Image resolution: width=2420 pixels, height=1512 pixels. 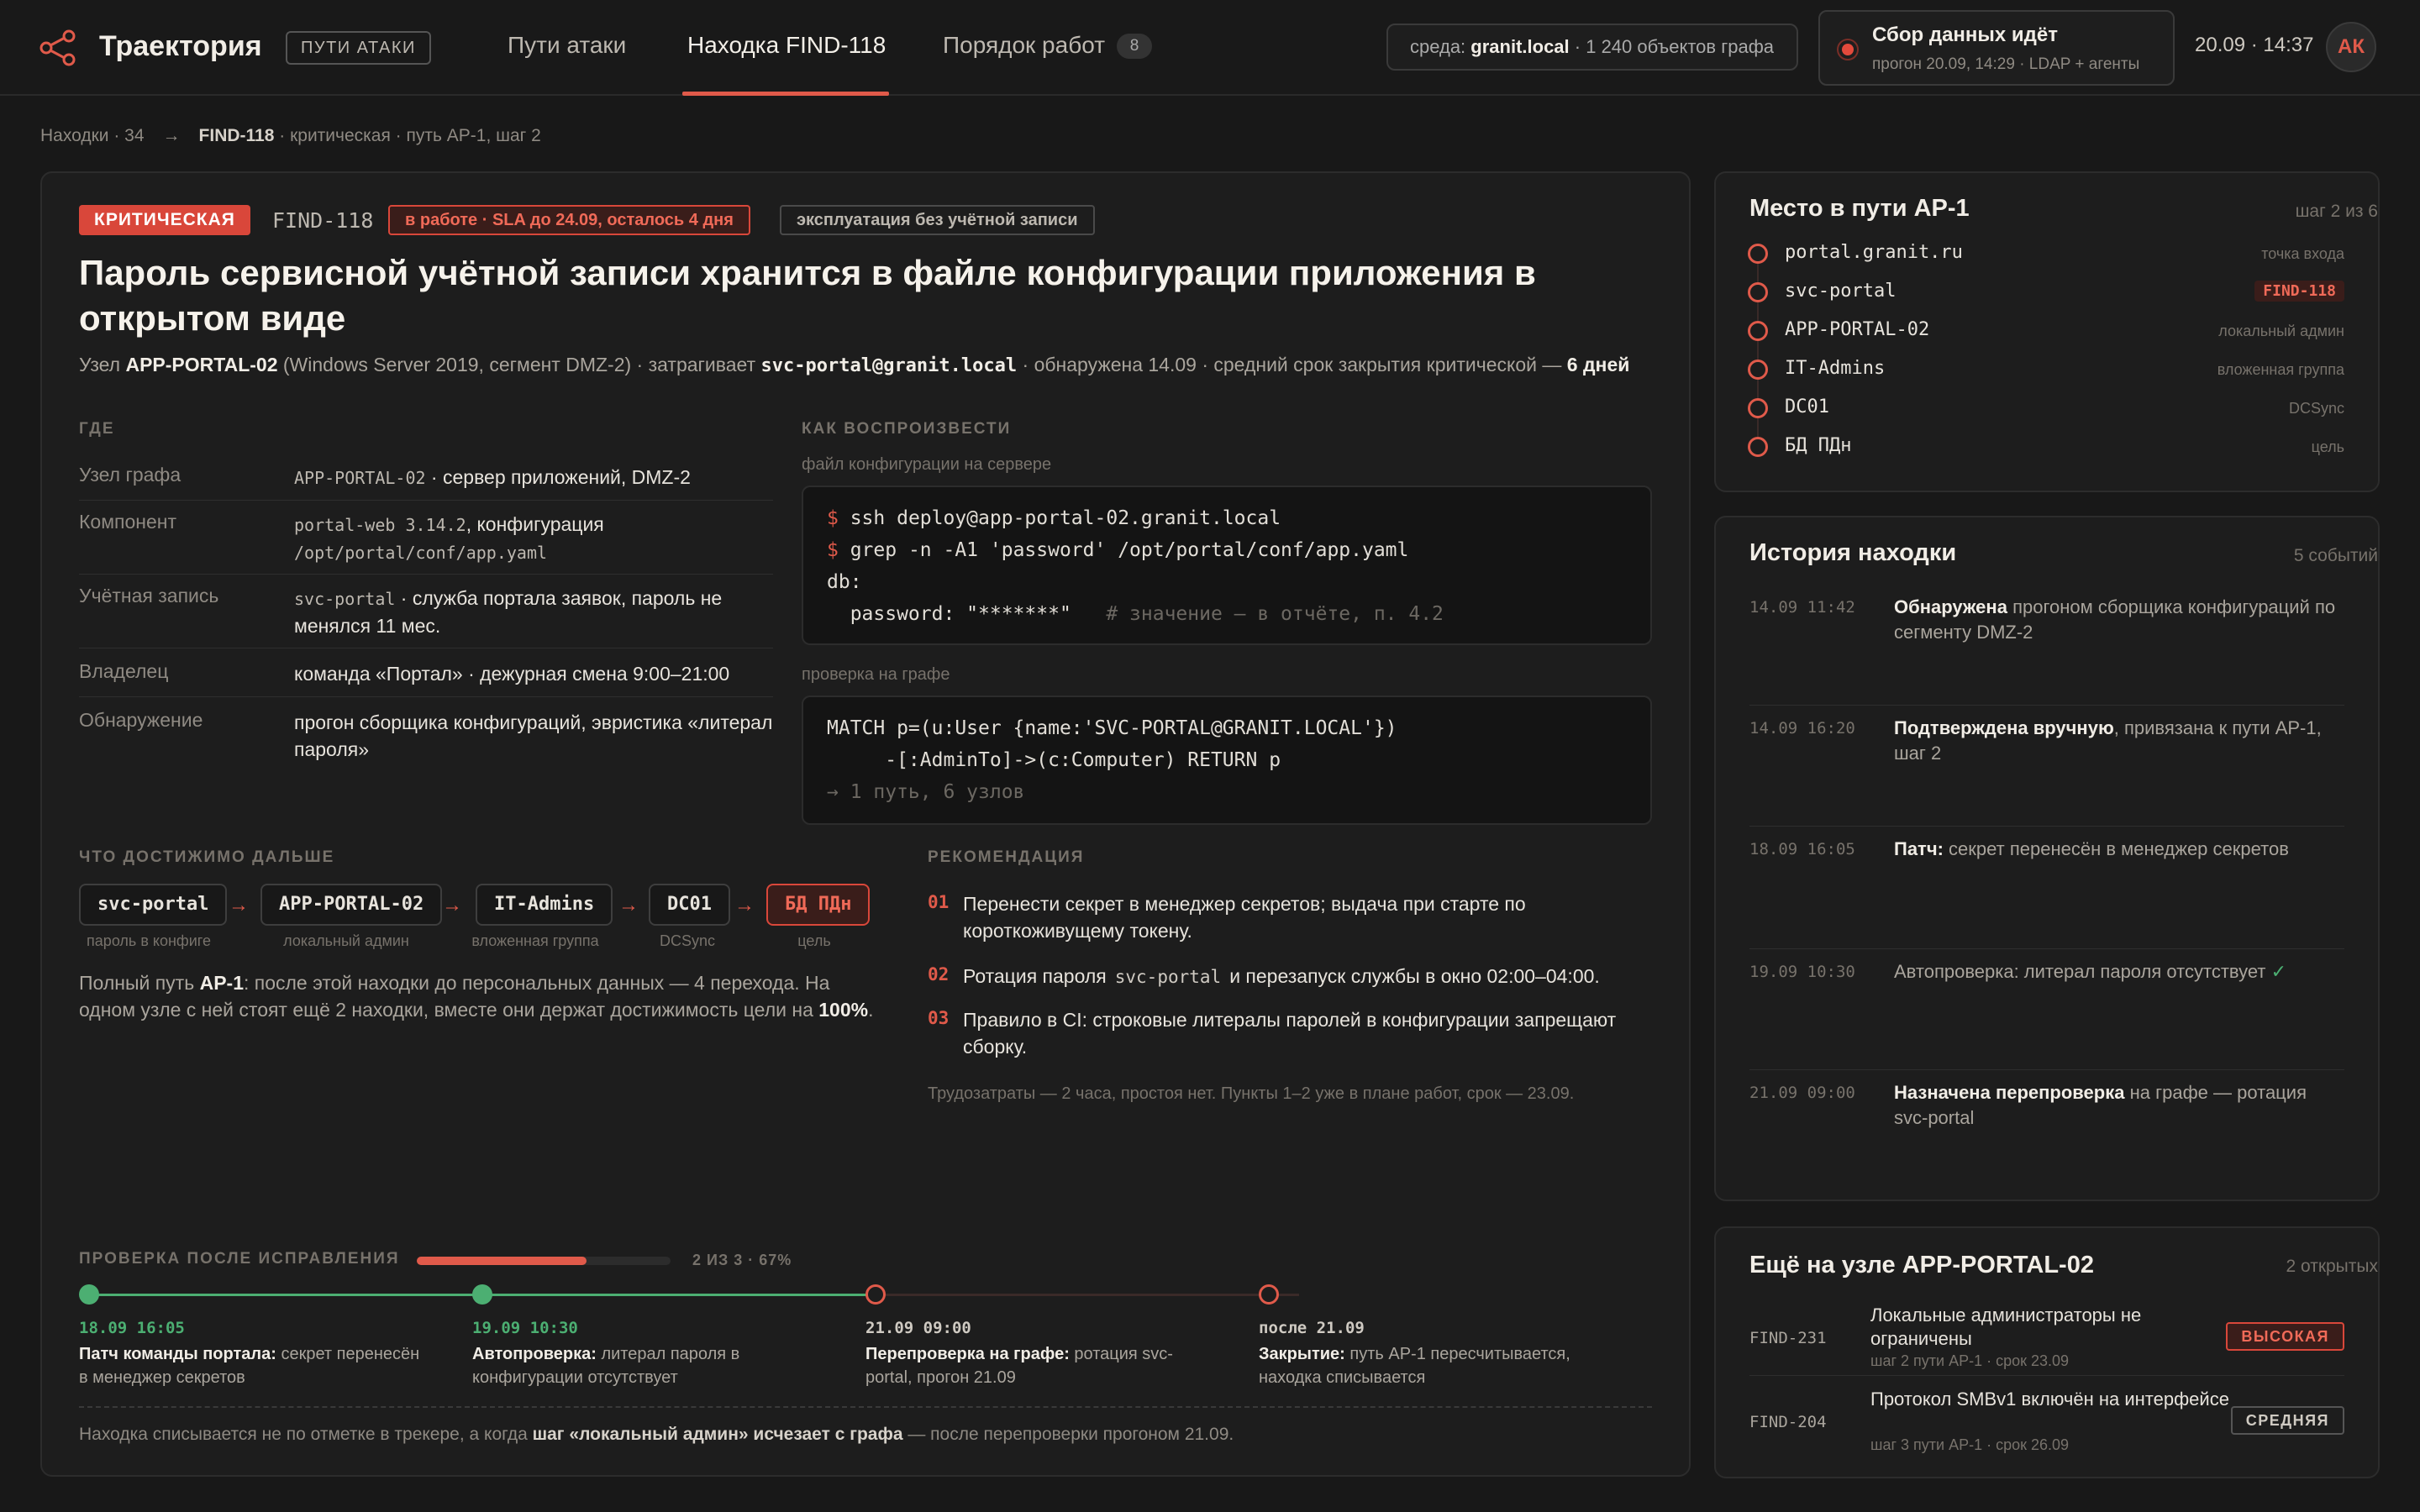 I want to click on rec-number: 03, so click(x=939, y=1018).